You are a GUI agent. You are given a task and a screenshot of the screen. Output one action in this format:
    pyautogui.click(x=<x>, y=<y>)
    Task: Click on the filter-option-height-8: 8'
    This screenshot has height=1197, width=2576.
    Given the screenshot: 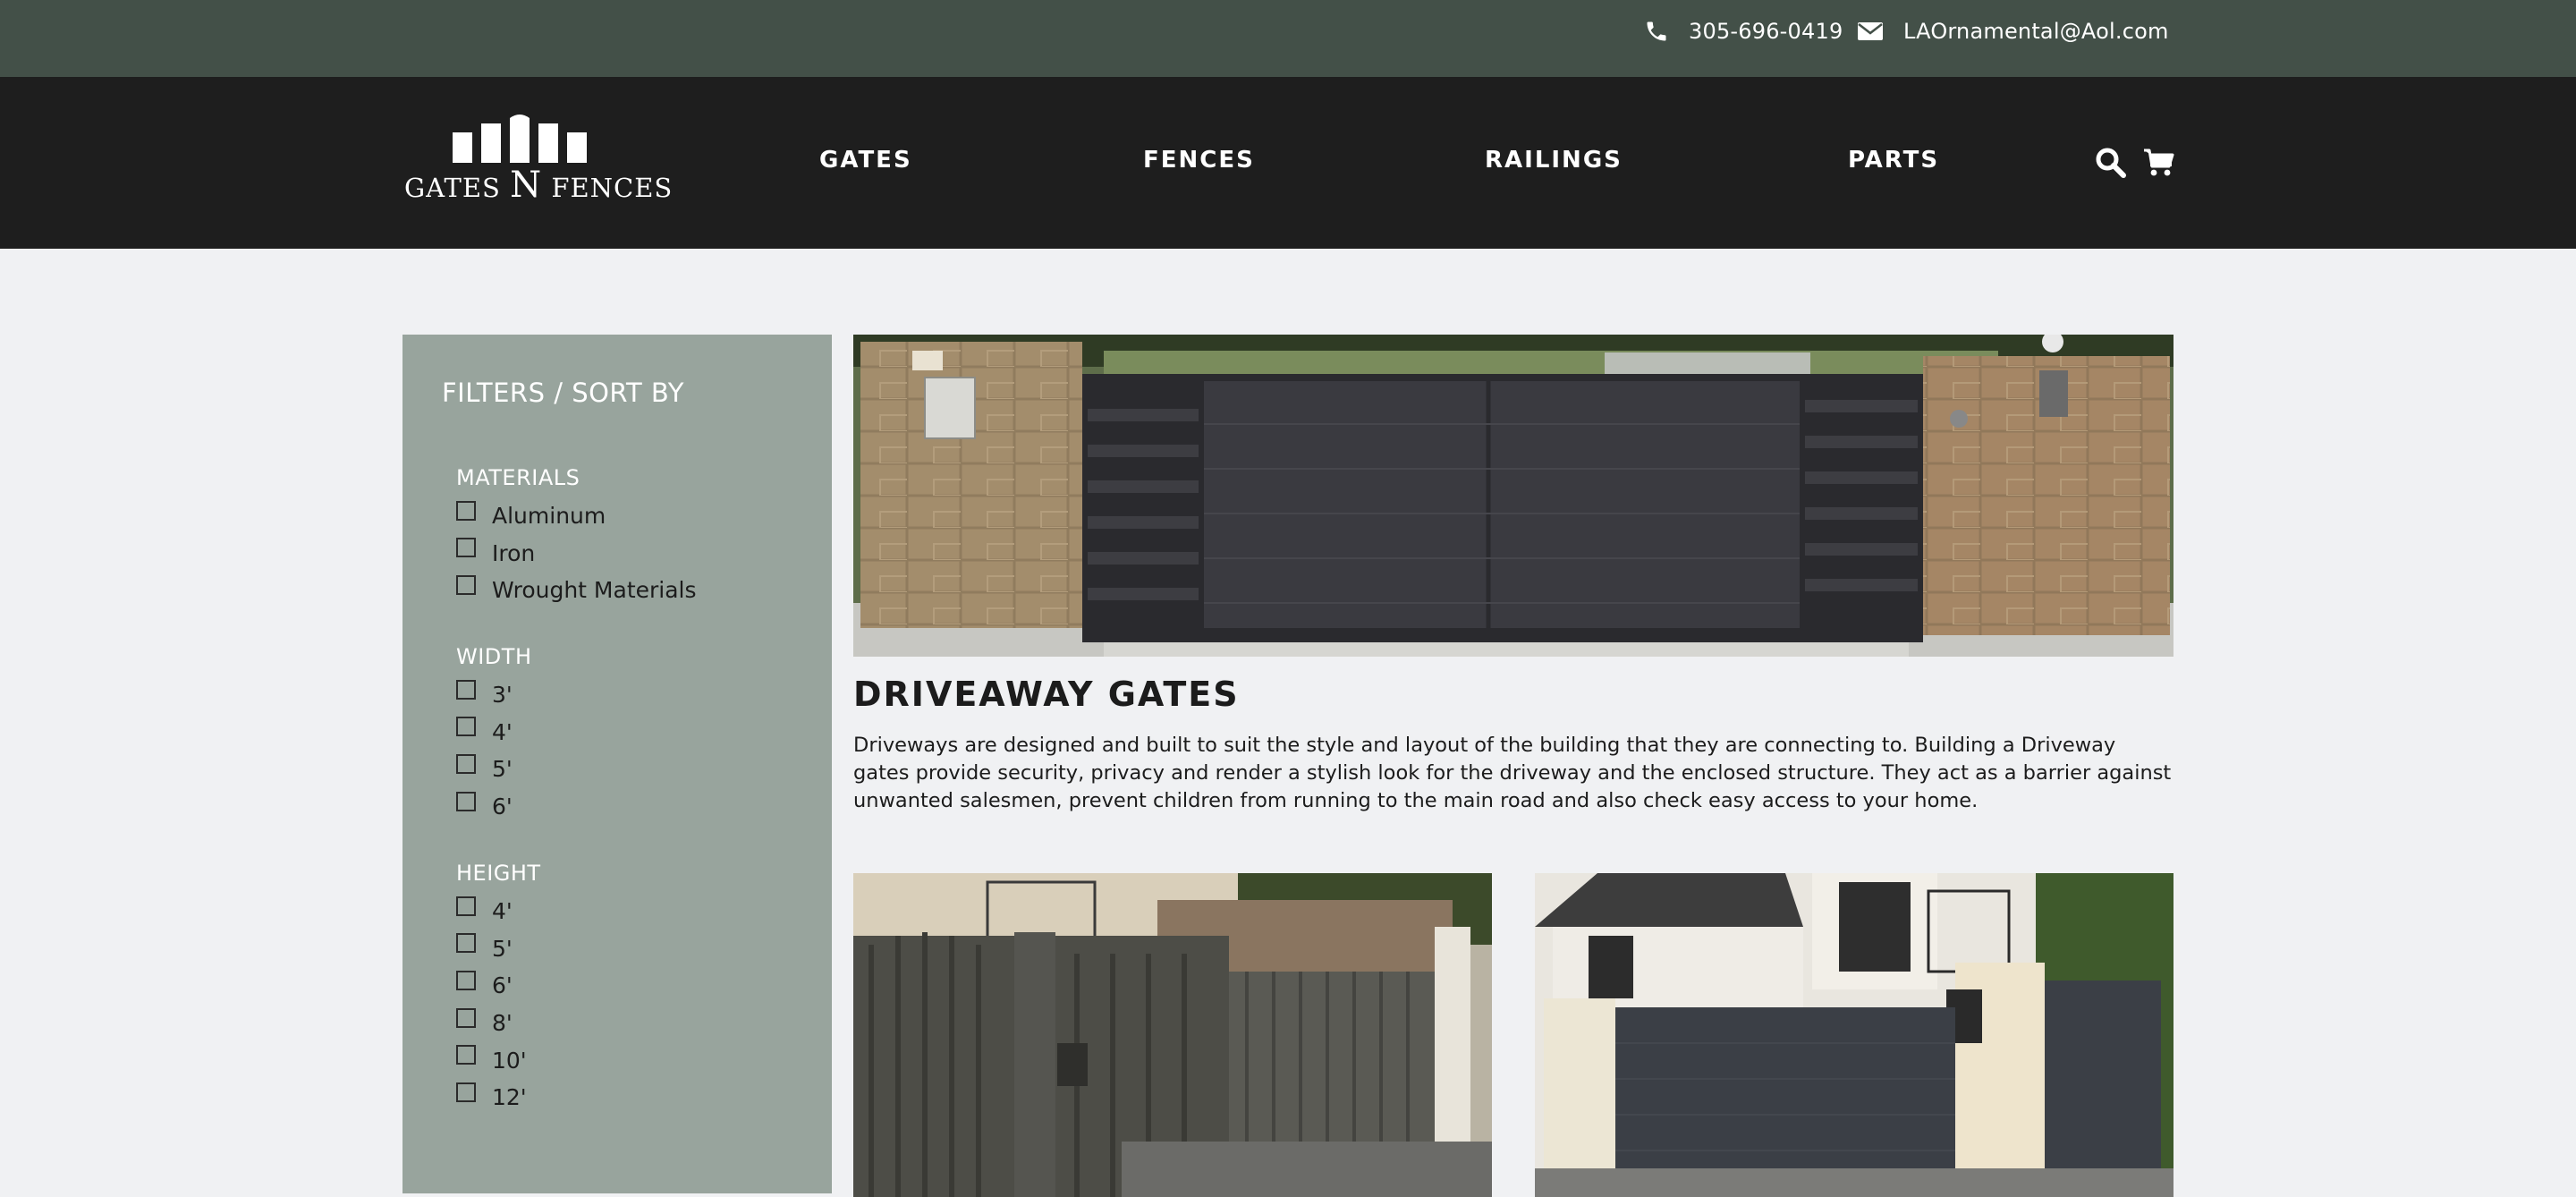 What is the action you would take?
    pyautogui.click(x=635, y=1023)
    